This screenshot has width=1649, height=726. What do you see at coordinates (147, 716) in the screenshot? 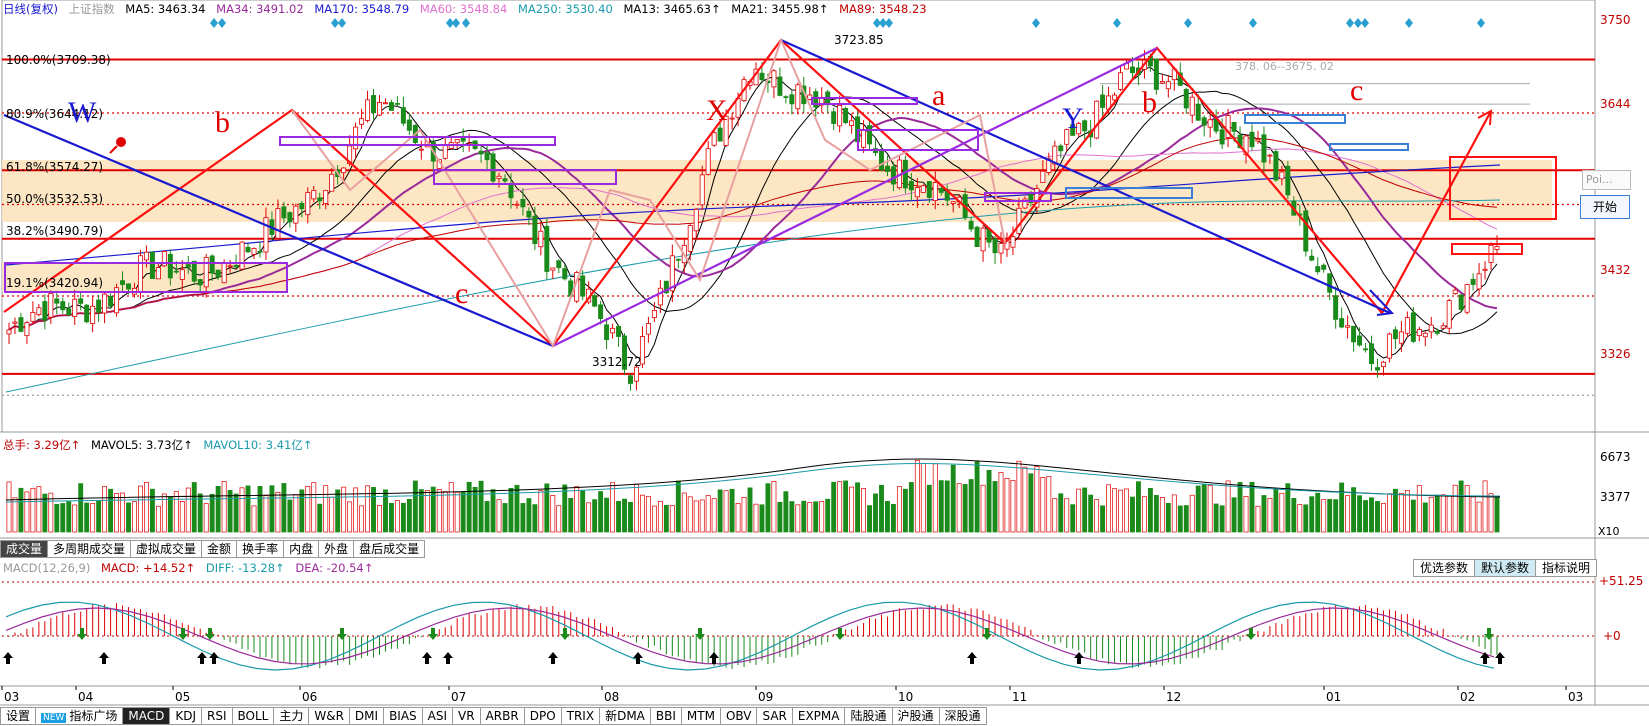
I see `tab-macd: MACD` at bounding box center [147, 716].